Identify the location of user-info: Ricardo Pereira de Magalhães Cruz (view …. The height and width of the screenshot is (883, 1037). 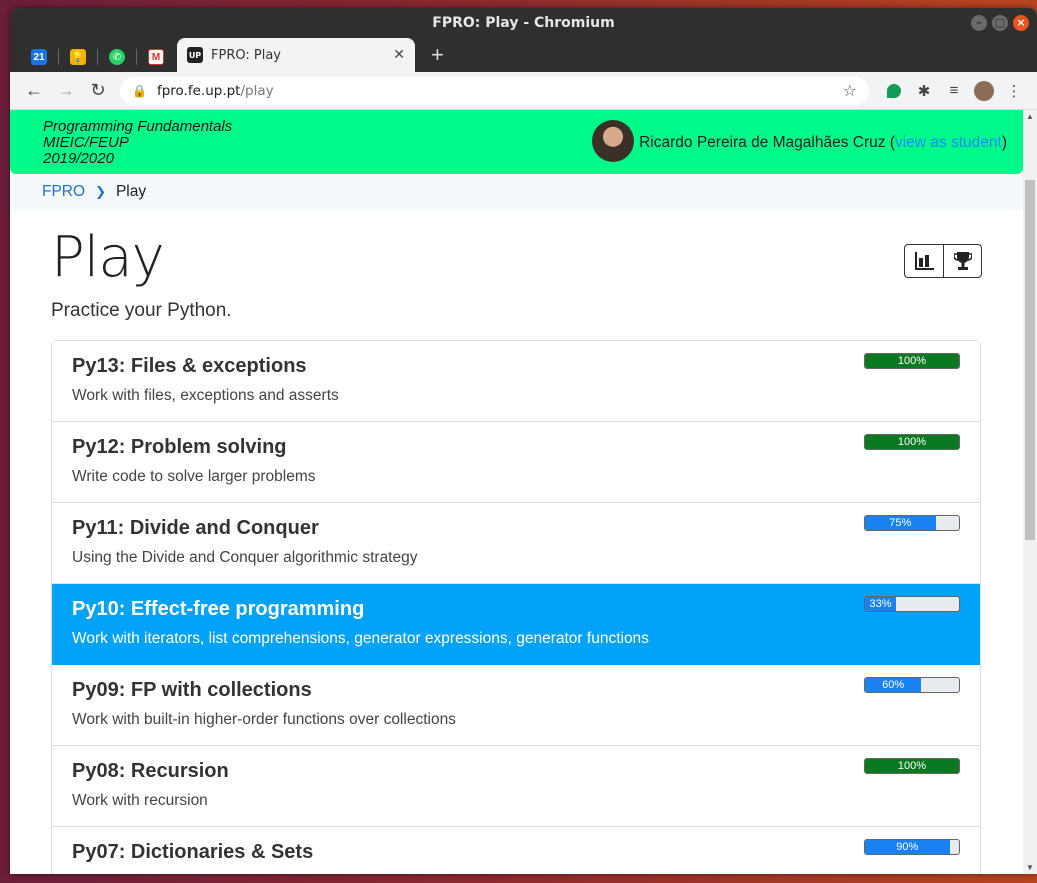
(799, 141).